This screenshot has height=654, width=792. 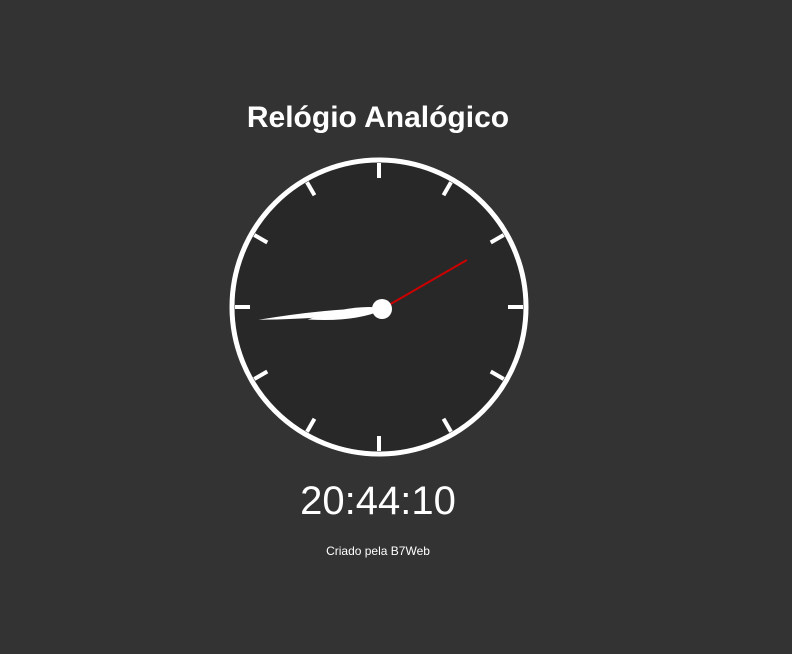 What do you see at coordinates (378, 551) in the screenshot?
I see `credit-text: Criado pela B7Web` at bounding box center [378, 551].